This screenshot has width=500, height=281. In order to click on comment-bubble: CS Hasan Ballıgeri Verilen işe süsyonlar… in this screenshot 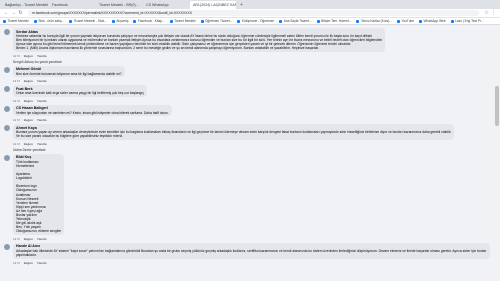, I will do `click(92, 110)`.